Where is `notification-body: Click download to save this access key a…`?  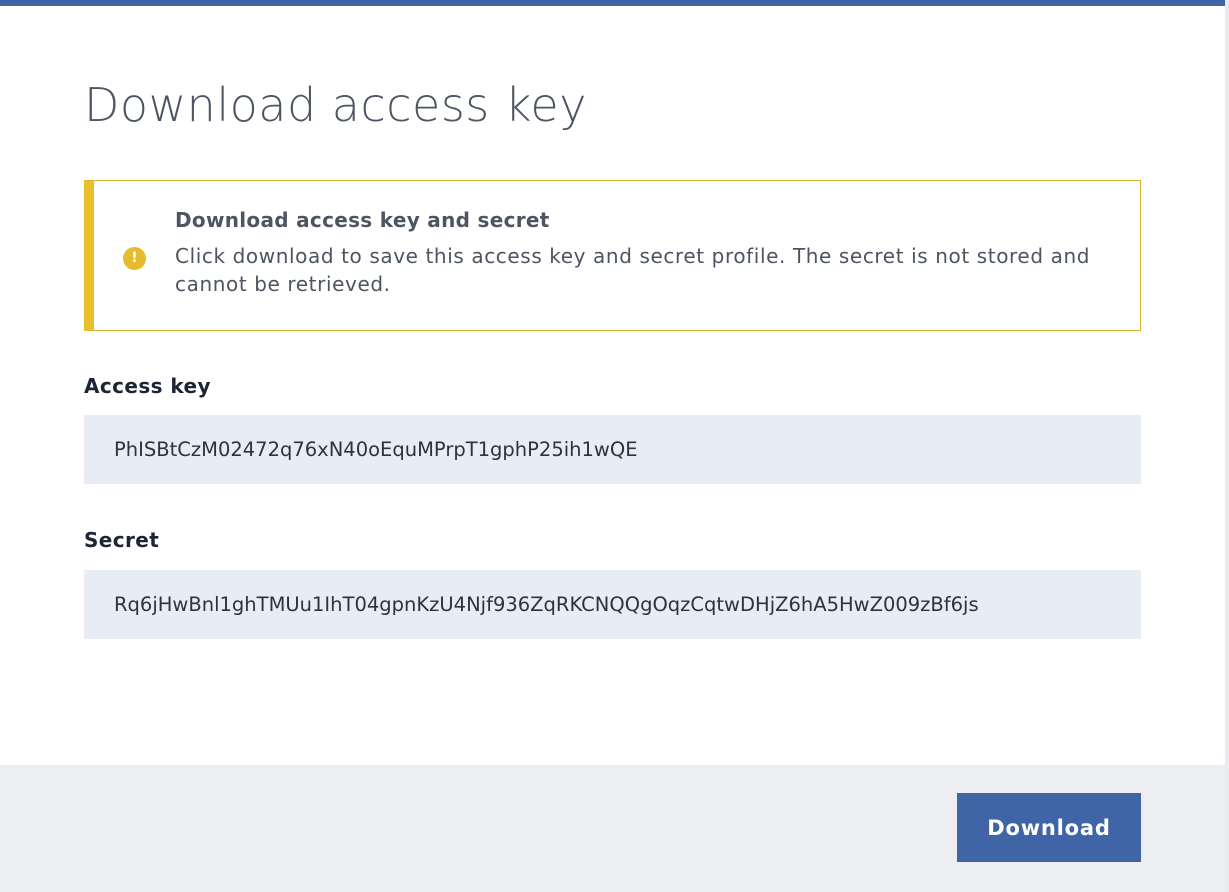
notification-body: Click download to save this access key a… is located at coordinates (633, 270).